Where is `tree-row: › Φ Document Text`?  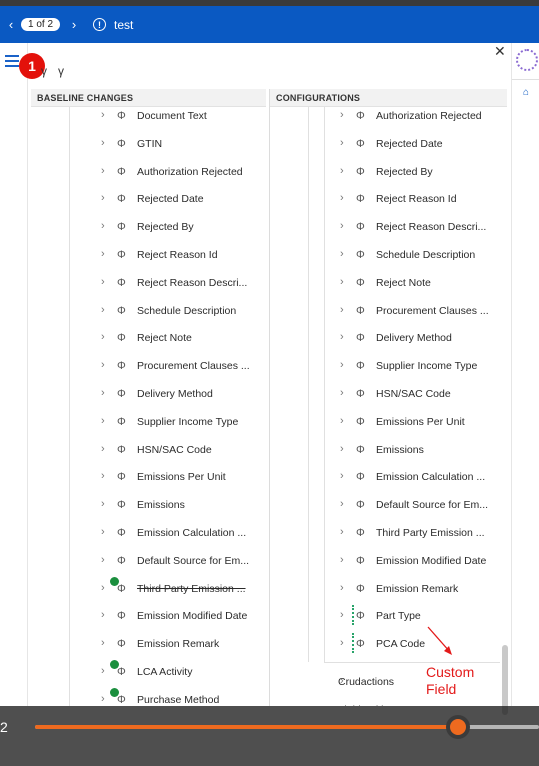
tree-row: › Φ Document Text is located at coordinates (148, 117).